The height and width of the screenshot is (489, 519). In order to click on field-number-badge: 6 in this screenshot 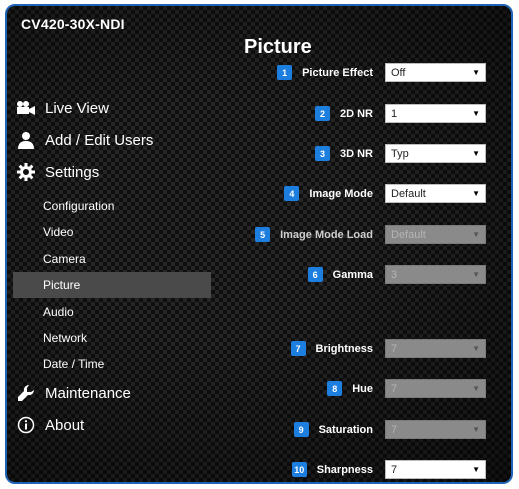, I will do `click(315, 274)`.